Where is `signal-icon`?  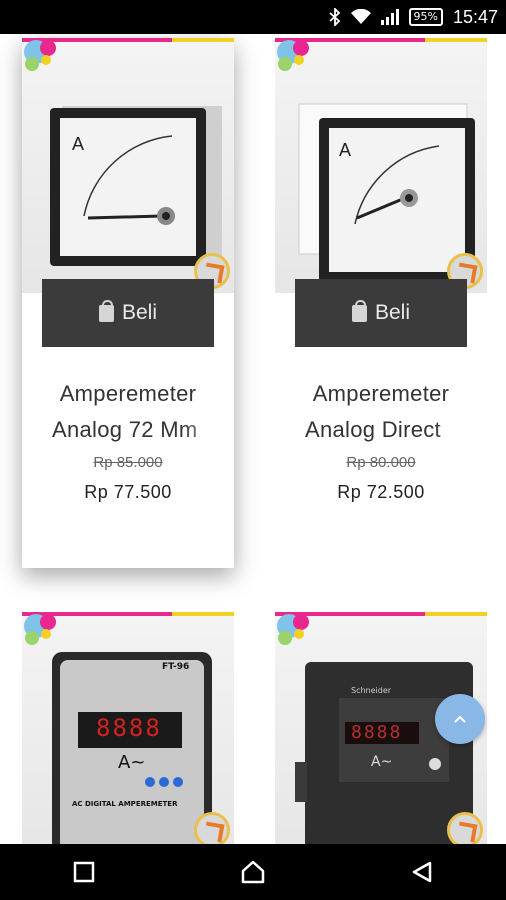
signal-icon is located at coordinates (389, 17).